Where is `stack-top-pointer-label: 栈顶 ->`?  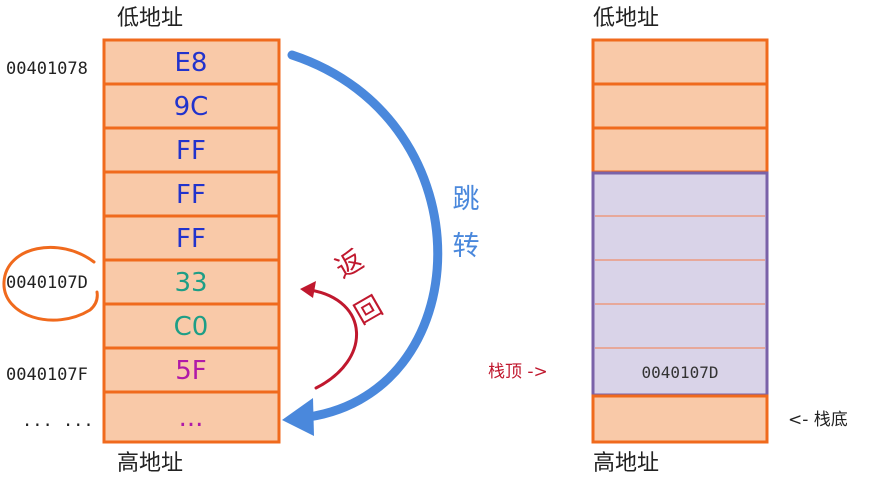 stack-top-pointer-label: 栈顶 -> is located at coordinates (518, 372).